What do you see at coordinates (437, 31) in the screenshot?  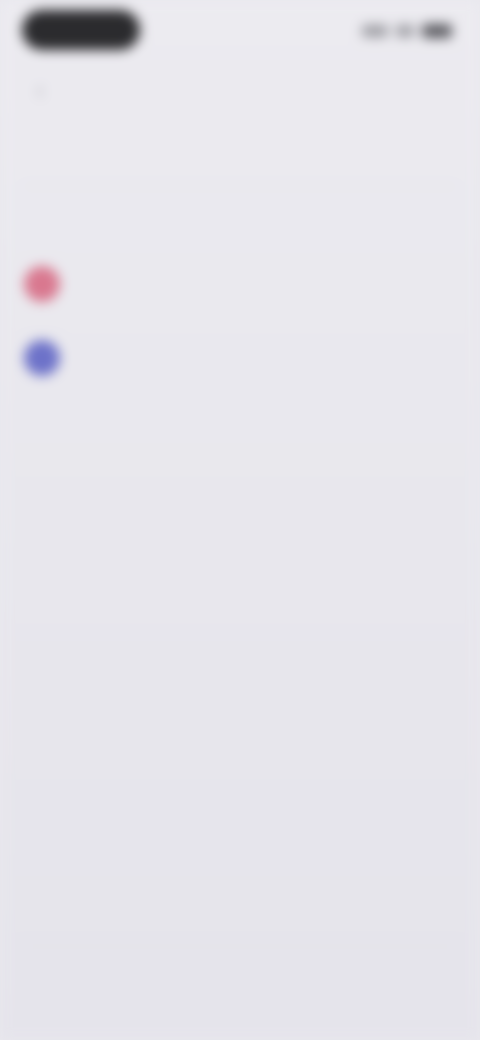 I see `battery-icon` at bounding box center [437, 31].